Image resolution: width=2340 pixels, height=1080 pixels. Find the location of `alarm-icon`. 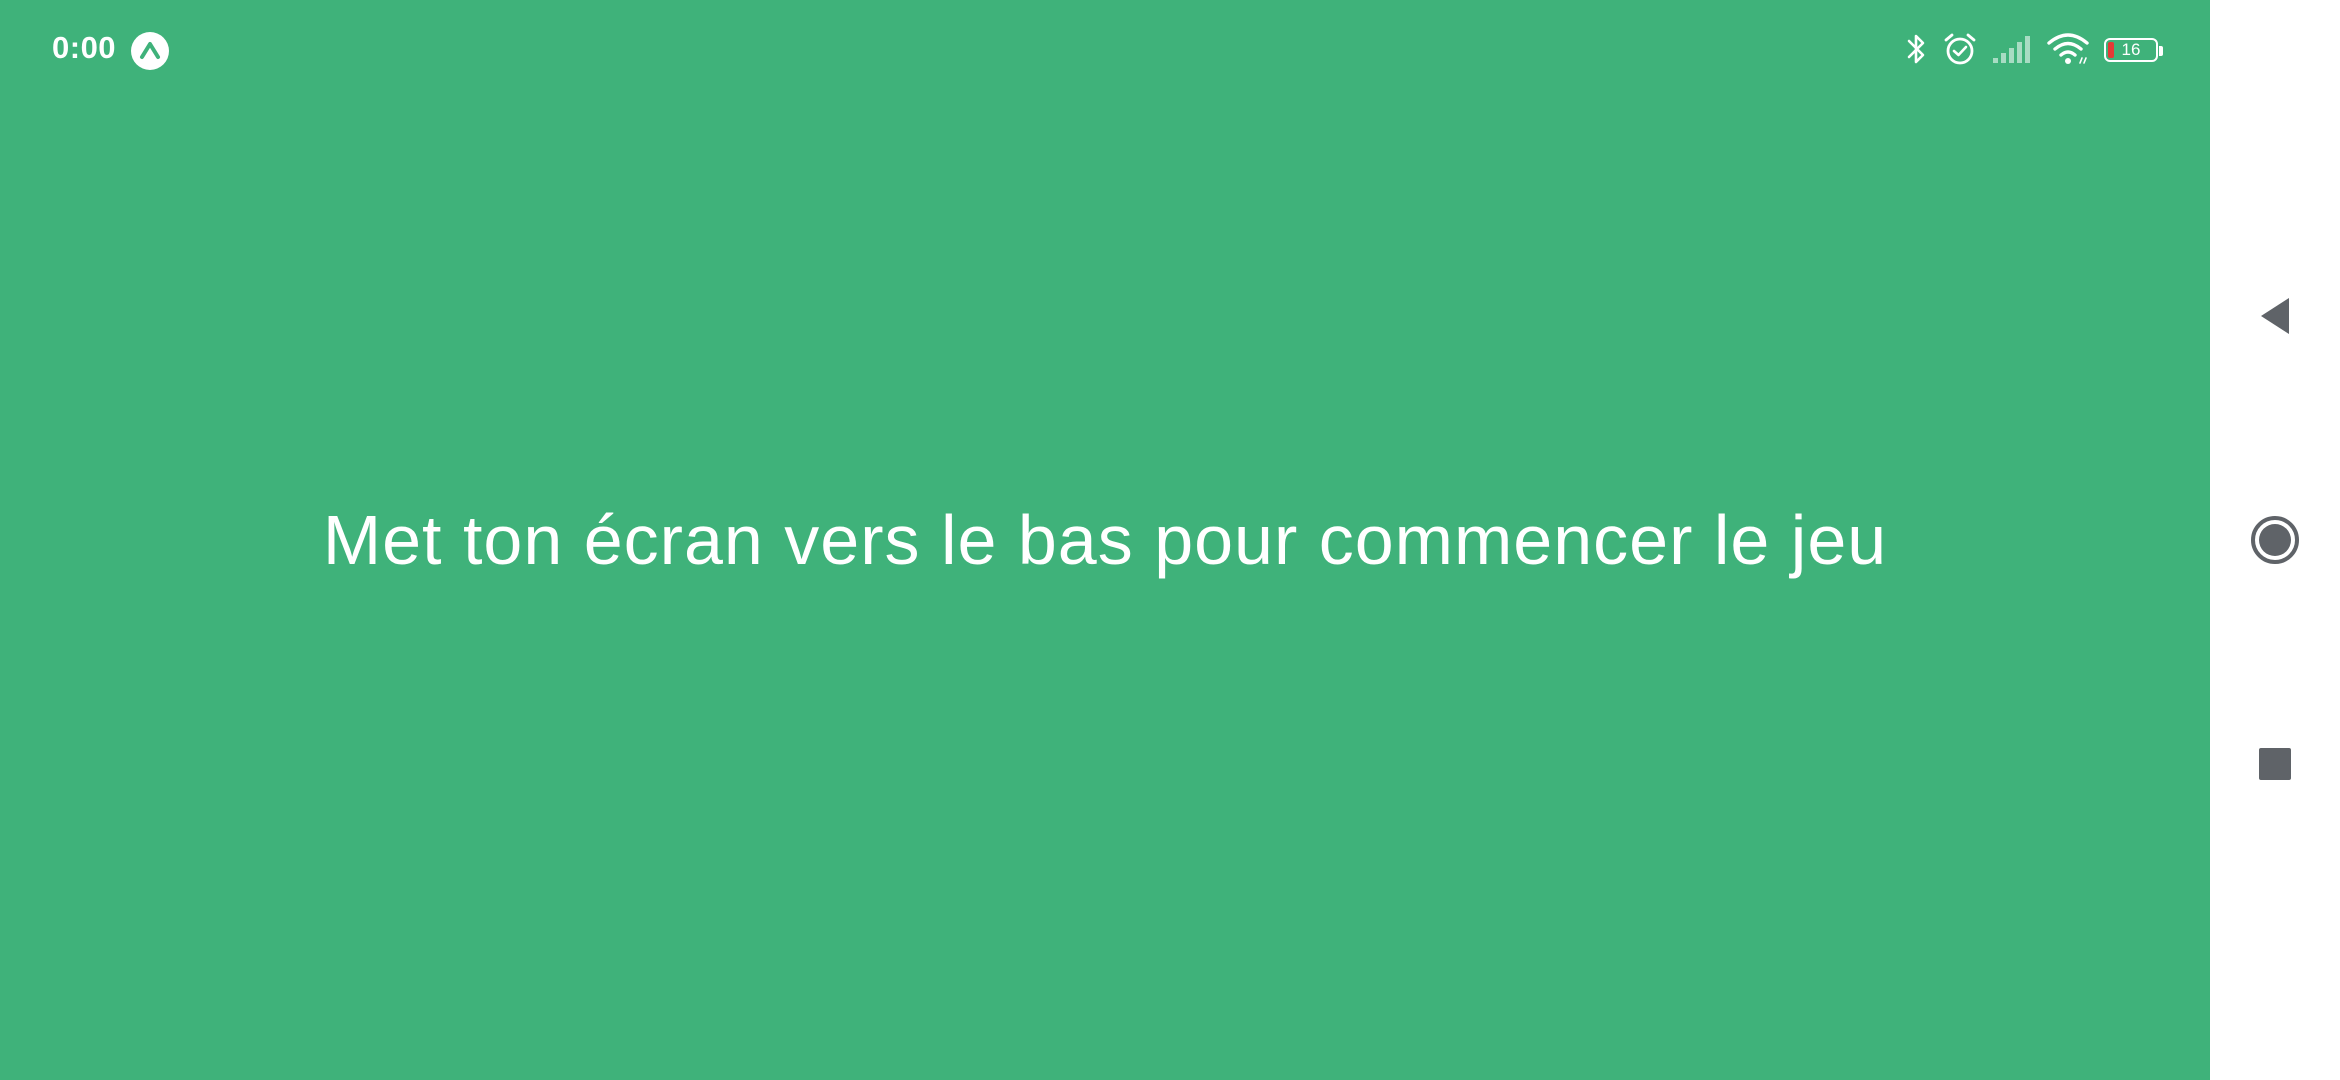

alarm-icon is located at coordinates (1960, 51).